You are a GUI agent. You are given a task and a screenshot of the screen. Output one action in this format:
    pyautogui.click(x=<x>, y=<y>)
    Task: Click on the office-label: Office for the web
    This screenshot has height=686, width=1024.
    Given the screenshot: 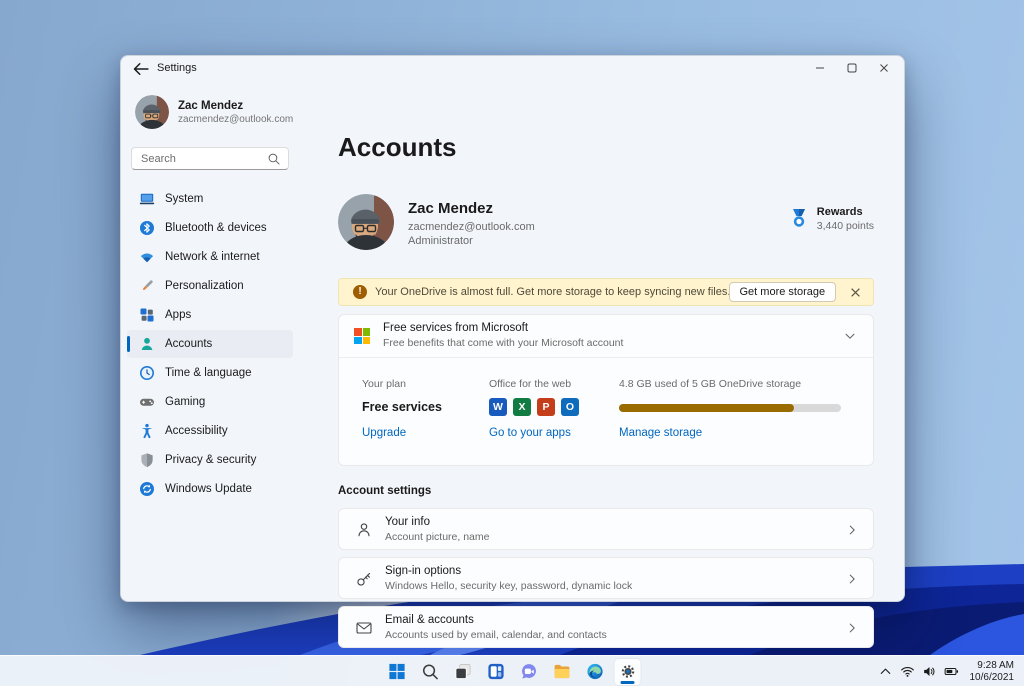 What is the action you would take?
    pyautogui.click(x=530, y=384)
    